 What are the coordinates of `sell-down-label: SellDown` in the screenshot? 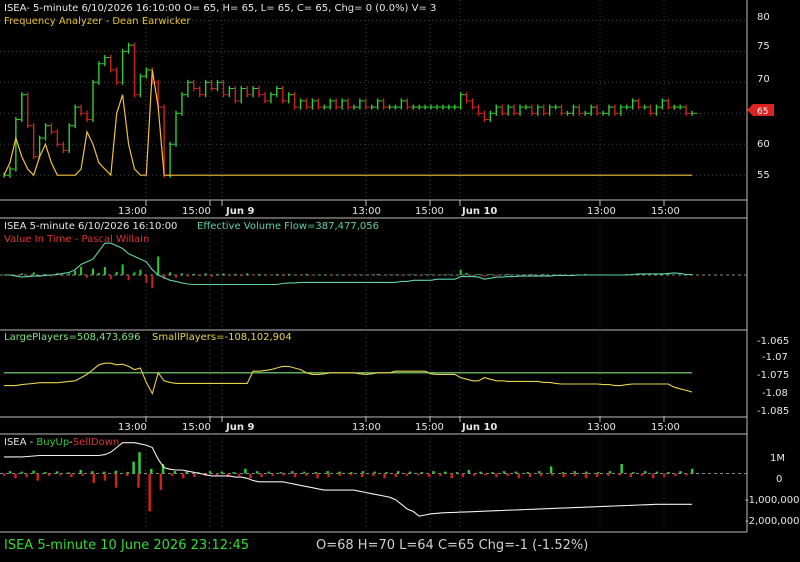 It's located at (96, 442).